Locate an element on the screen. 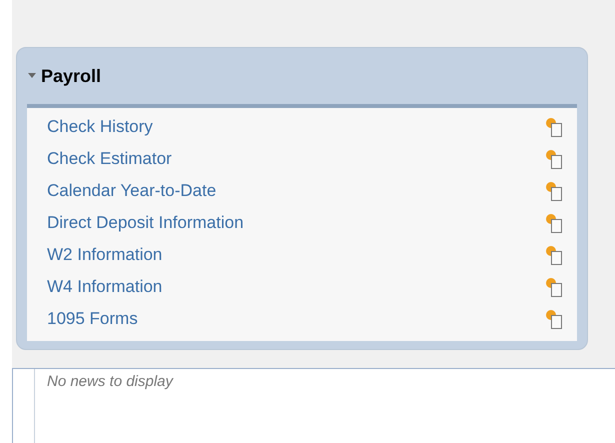  caret-icon is located at coordinates (32, 76).